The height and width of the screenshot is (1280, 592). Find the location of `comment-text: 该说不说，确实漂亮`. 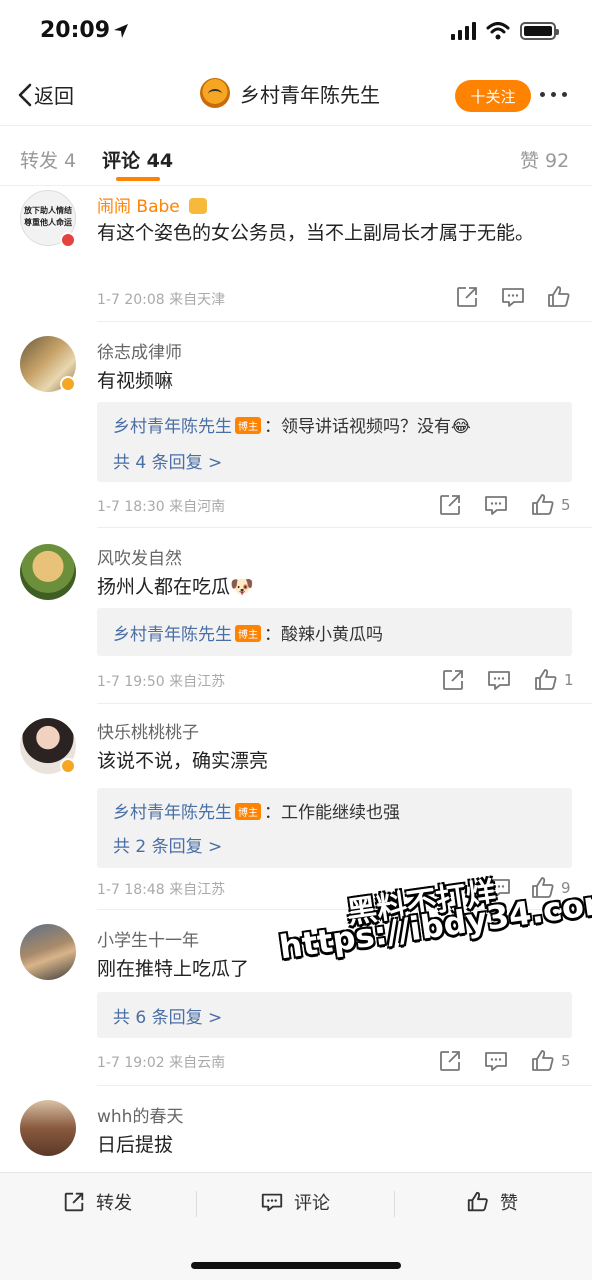

comment-text: 该说不说，确实漂亮 is located at coordinates (183, 761).